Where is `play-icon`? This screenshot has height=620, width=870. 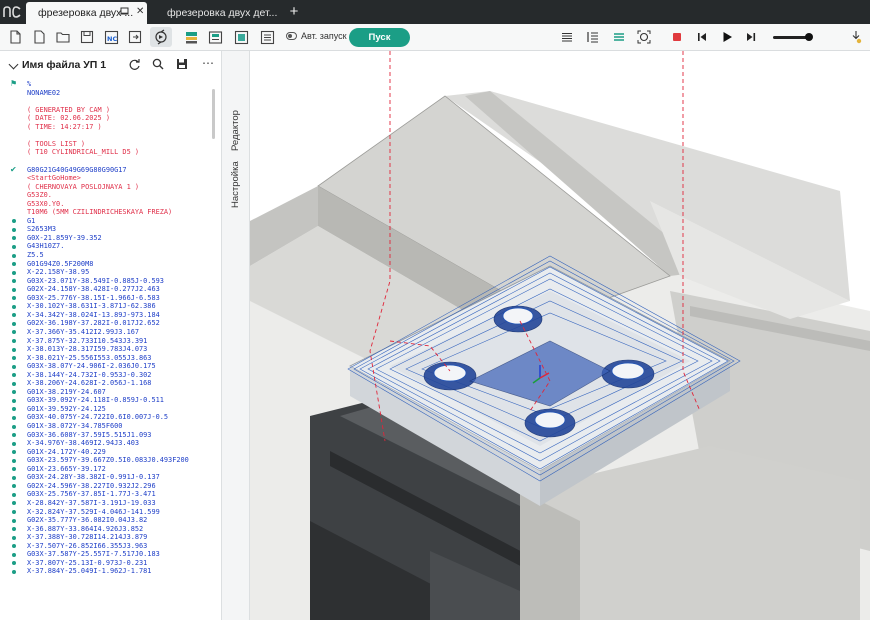
play-icon is located at coordinates (727, 37).